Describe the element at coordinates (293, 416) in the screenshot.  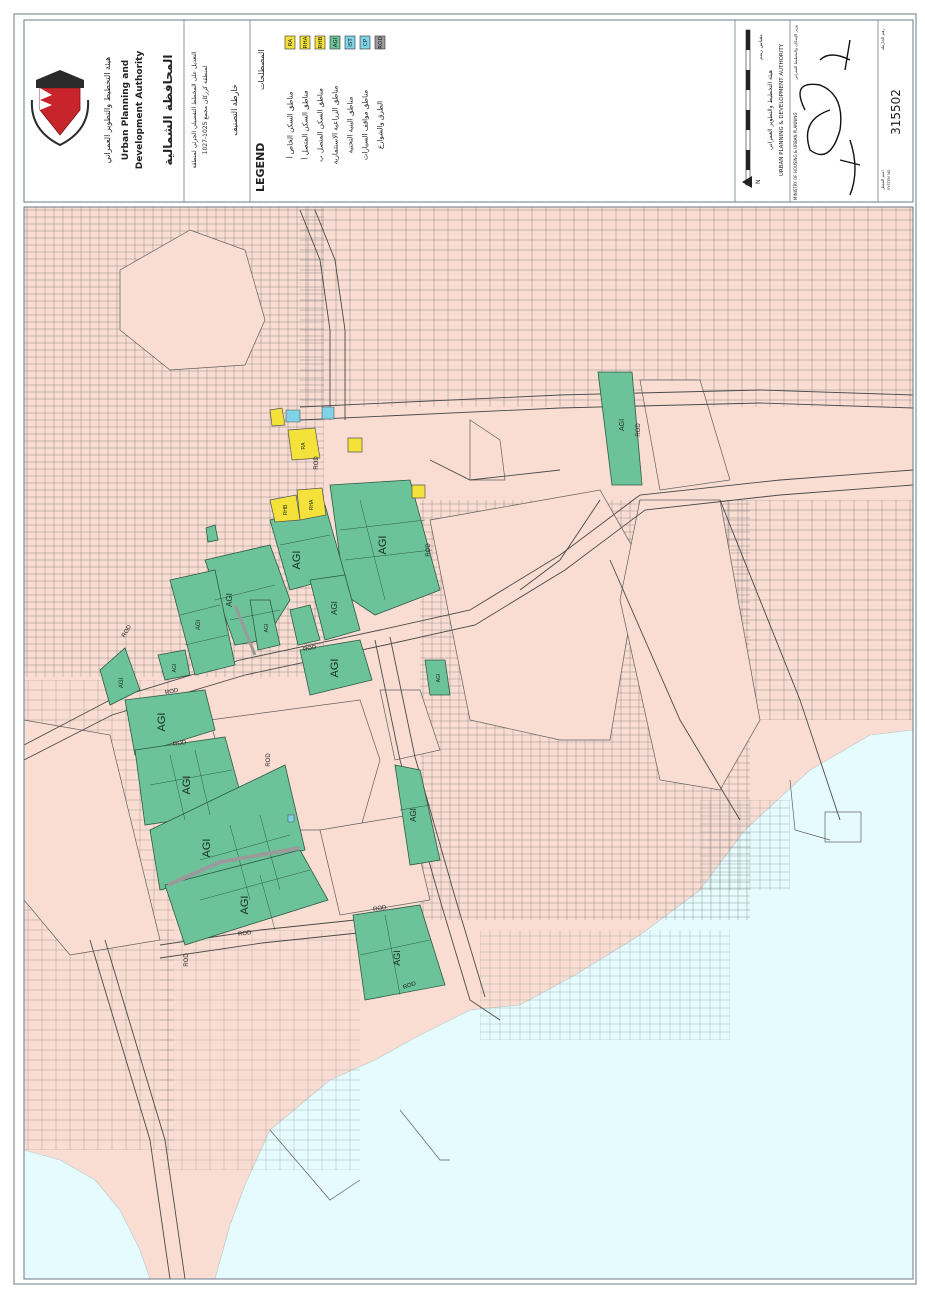
I see `ist-zone` at that location.